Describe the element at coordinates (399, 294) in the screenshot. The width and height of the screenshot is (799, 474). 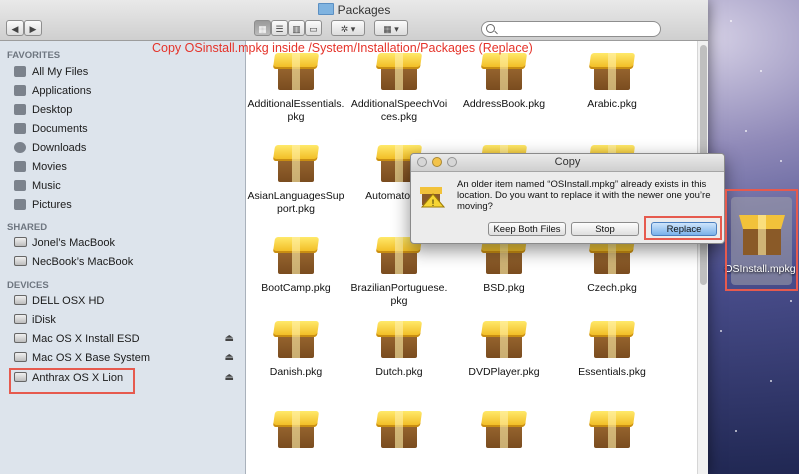
I see `file-name: BrazilianPortuguese.pkg` at that location.